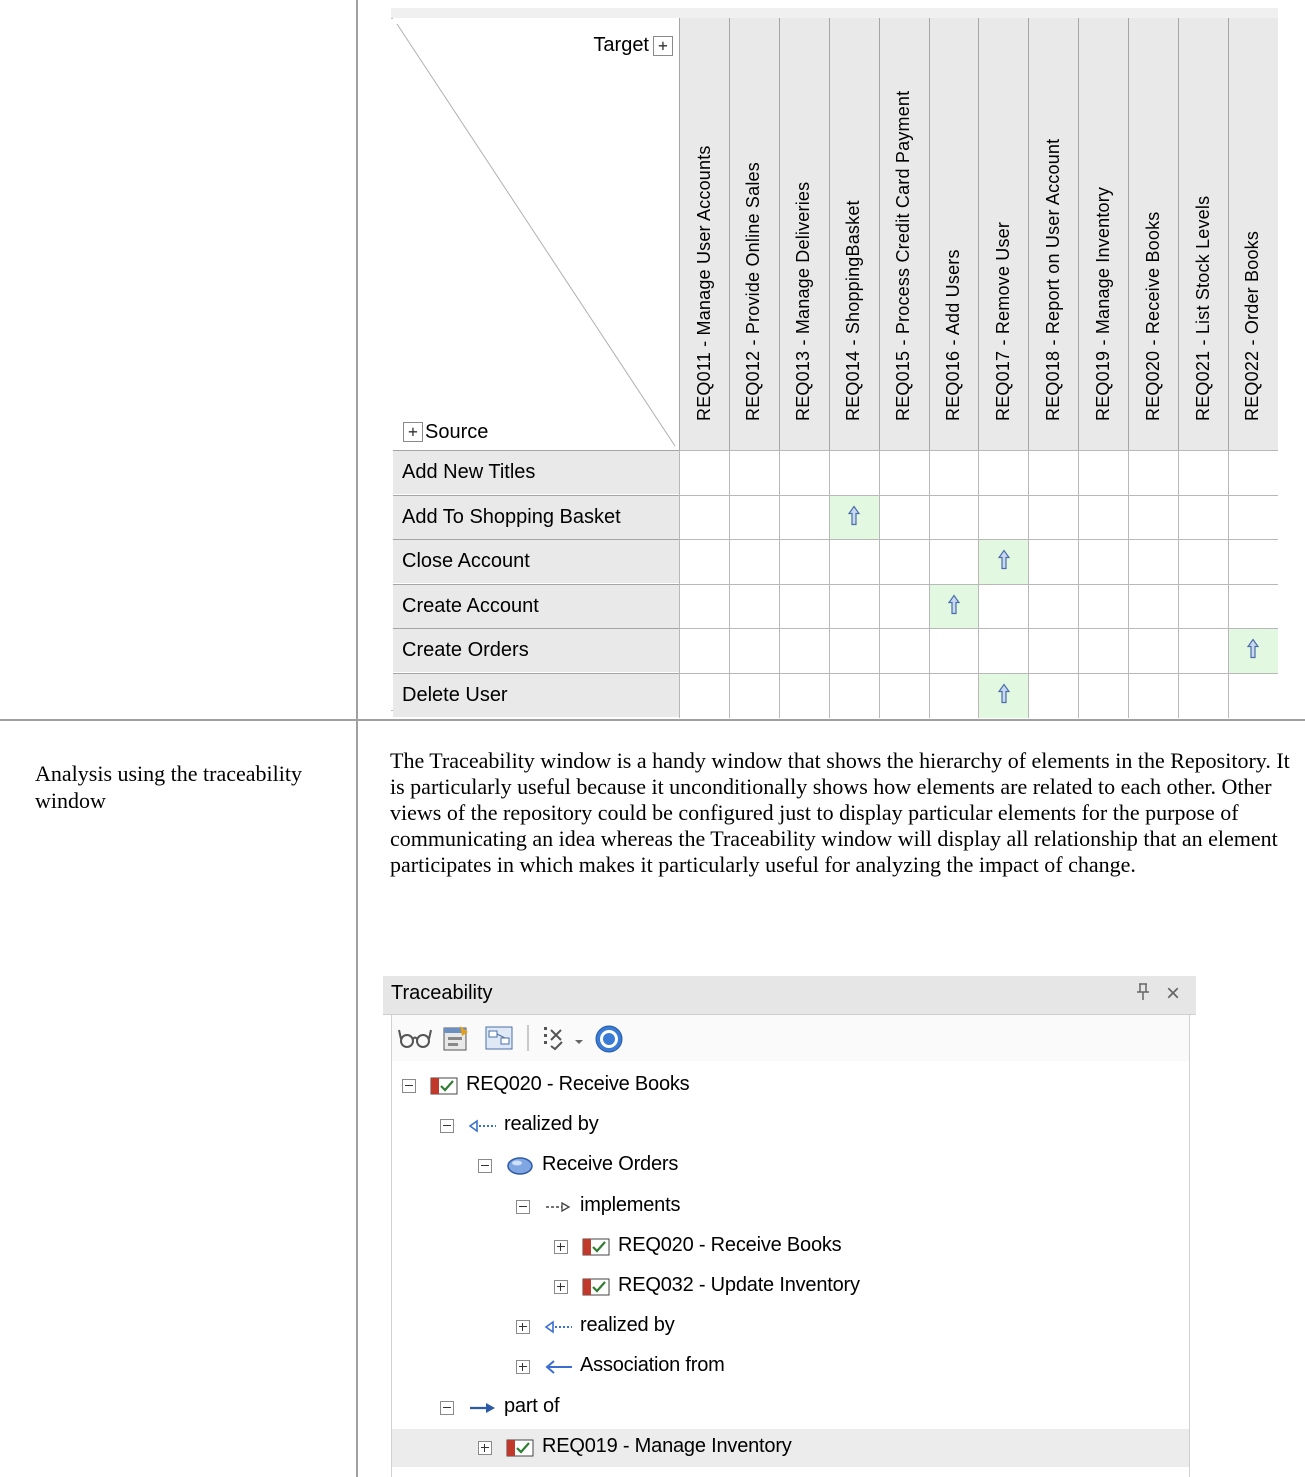  What do you see at coordinates (790, 1166) in the screenshot?
I see `tree-node: Receive Orders` at bounding box center [790, 1166].